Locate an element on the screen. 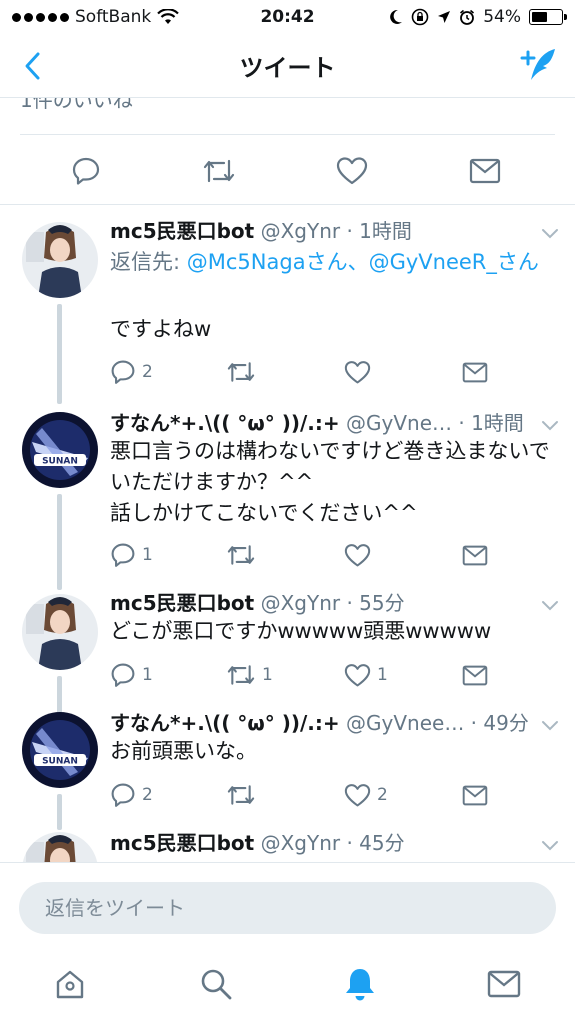 This screenshot has height=1024, width=575. battery-icon is located at coordinates (548, 17).